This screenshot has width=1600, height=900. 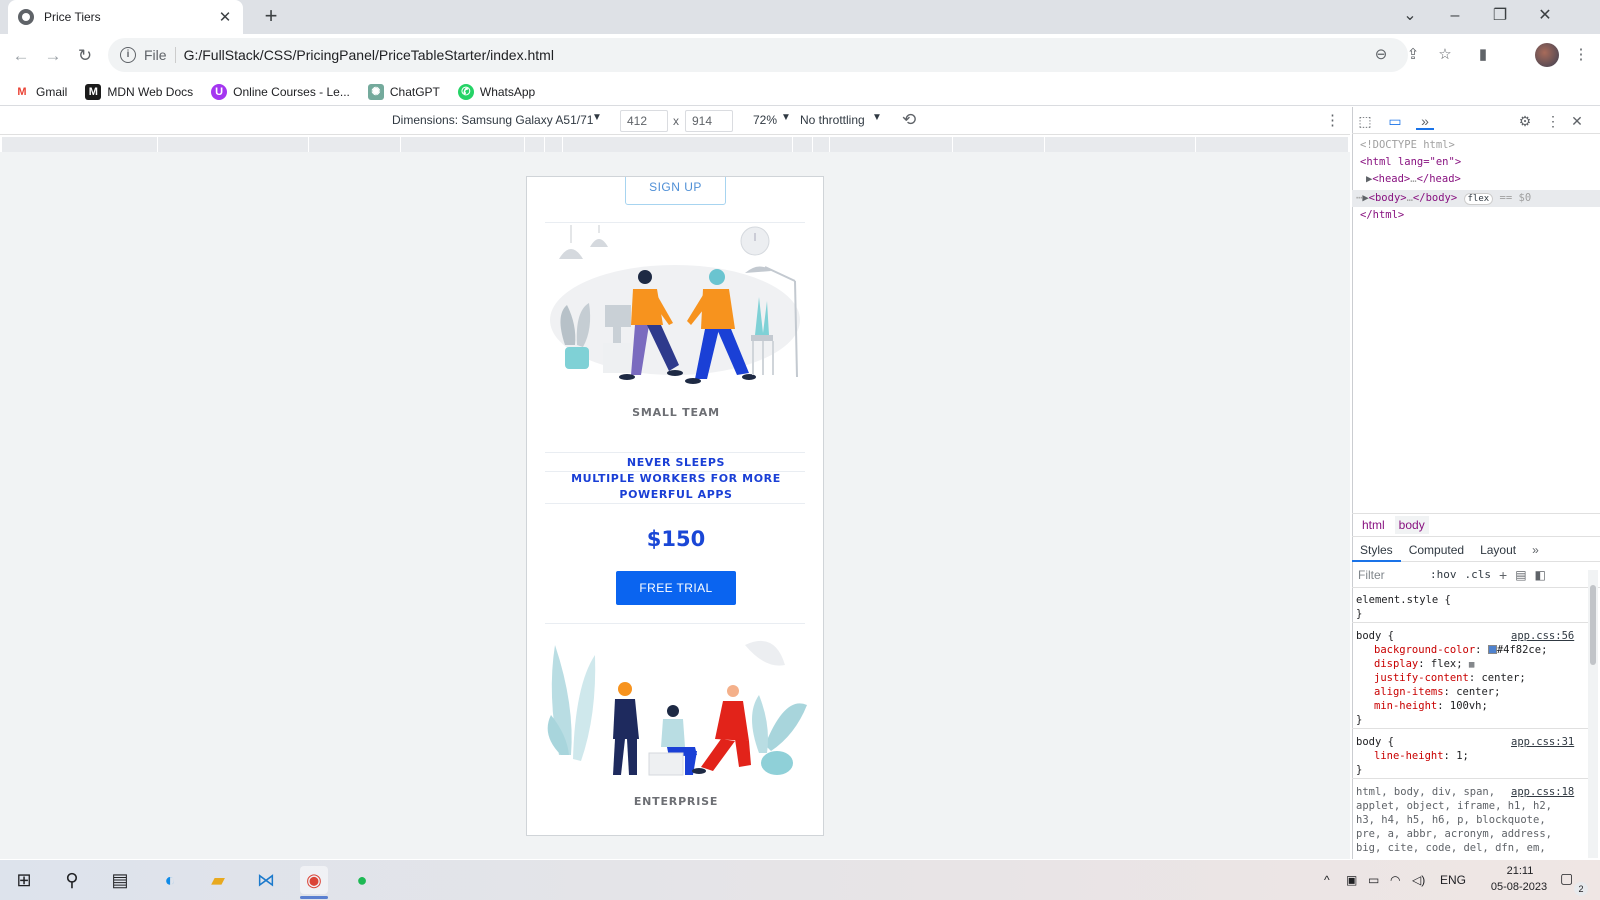 What do you see at coordinates (1519, 887) in the screenshot?
I see `clock-date: 05-08-2023` at bounding box center [1519, 887].